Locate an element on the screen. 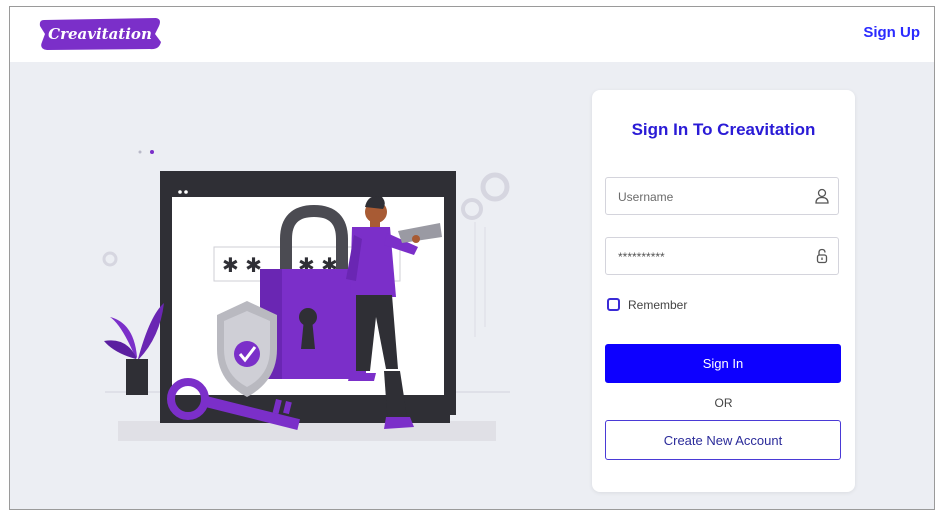 The image size is (936, 512). username-field is located at coordinates (722, 196).